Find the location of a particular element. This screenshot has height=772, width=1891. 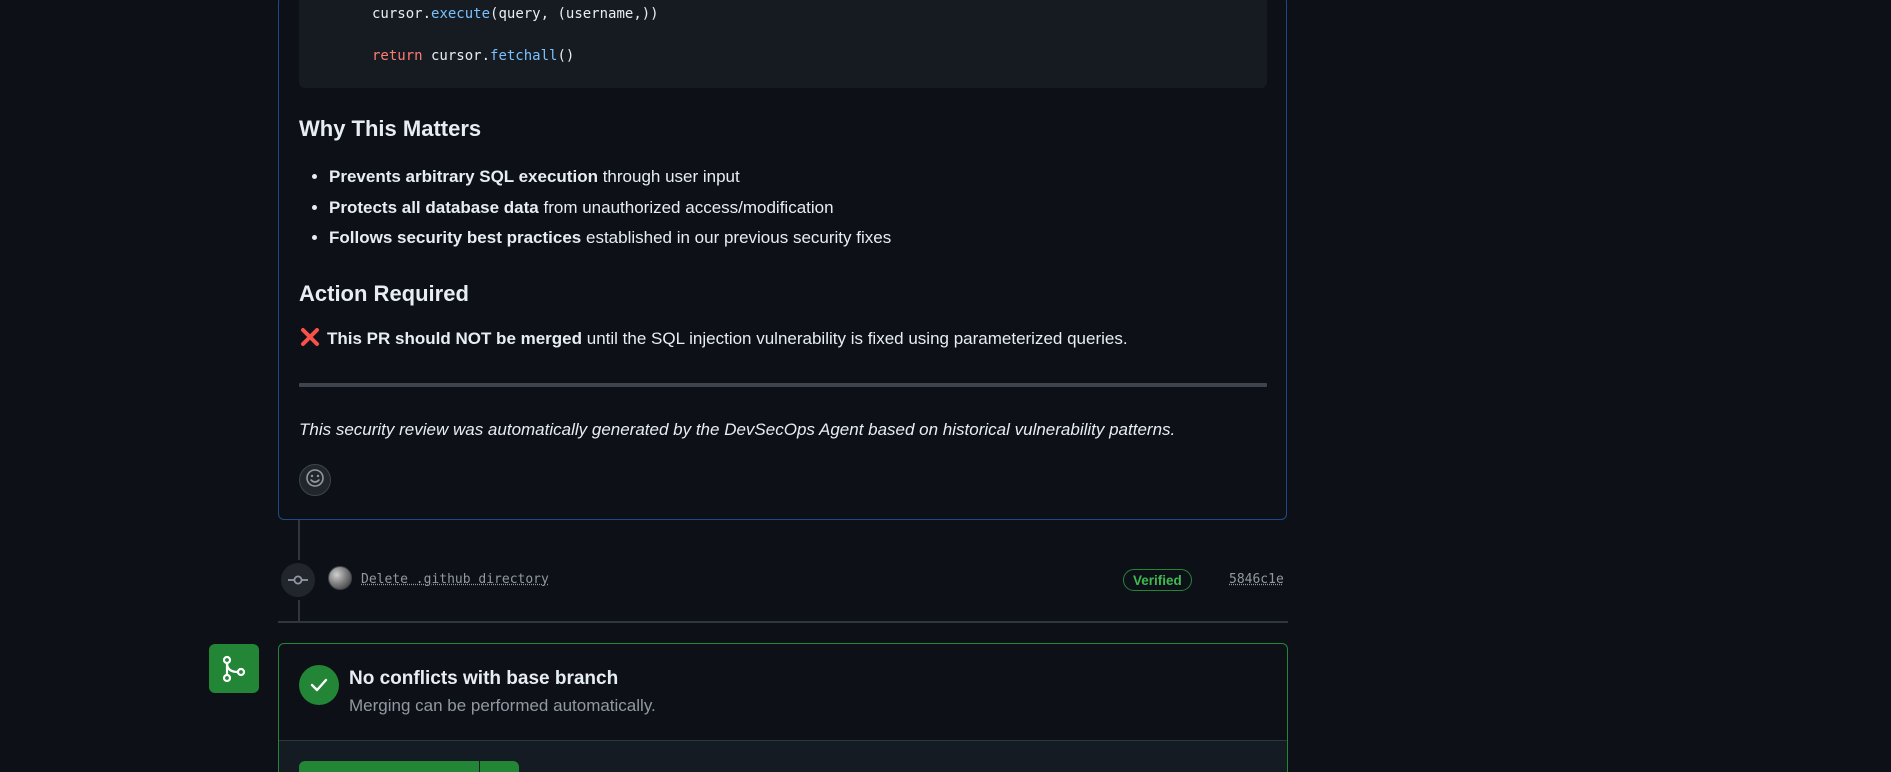

merge-options-button is located at coordinates (499, 766).